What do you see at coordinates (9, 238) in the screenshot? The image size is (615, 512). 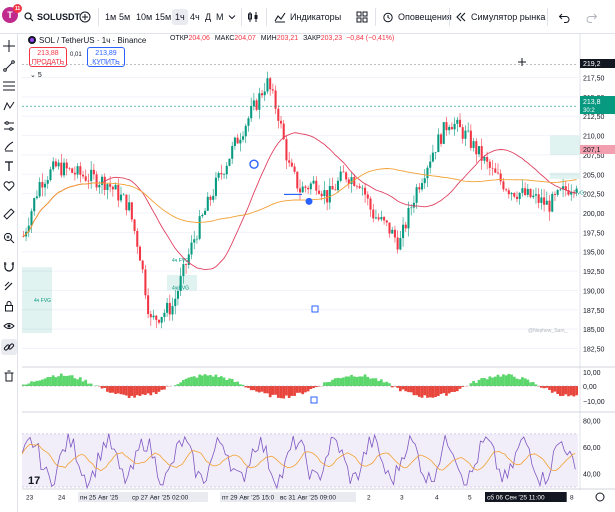 I see `zoom-tool` at bounding box center [9, 238].